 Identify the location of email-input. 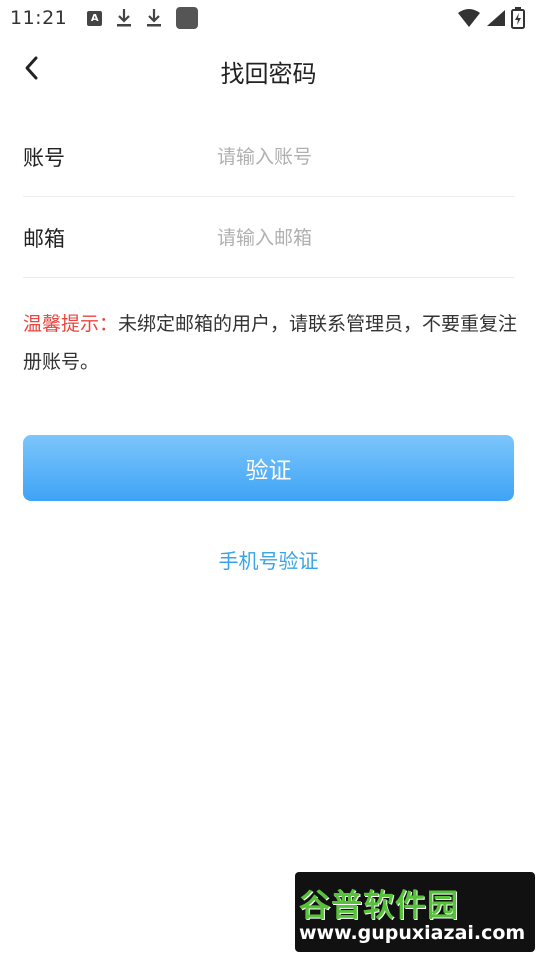
(365, 237).